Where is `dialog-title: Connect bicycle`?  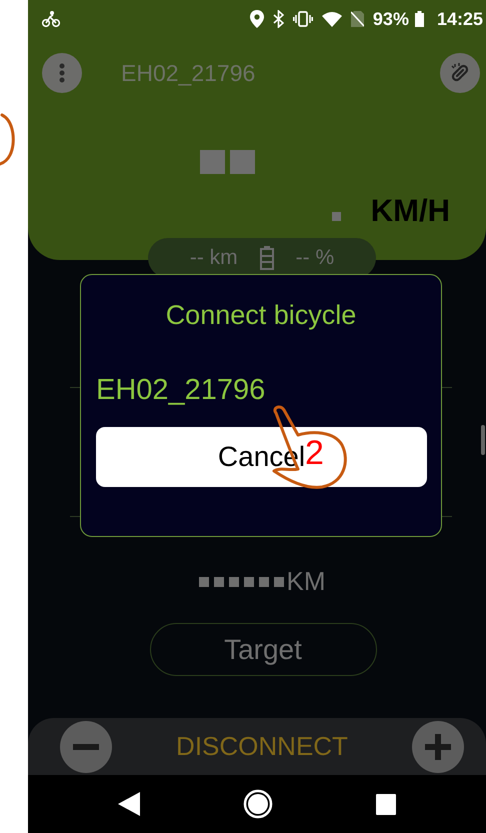 dialog-title: Connect bicycle is located at coordinates (261, 315).